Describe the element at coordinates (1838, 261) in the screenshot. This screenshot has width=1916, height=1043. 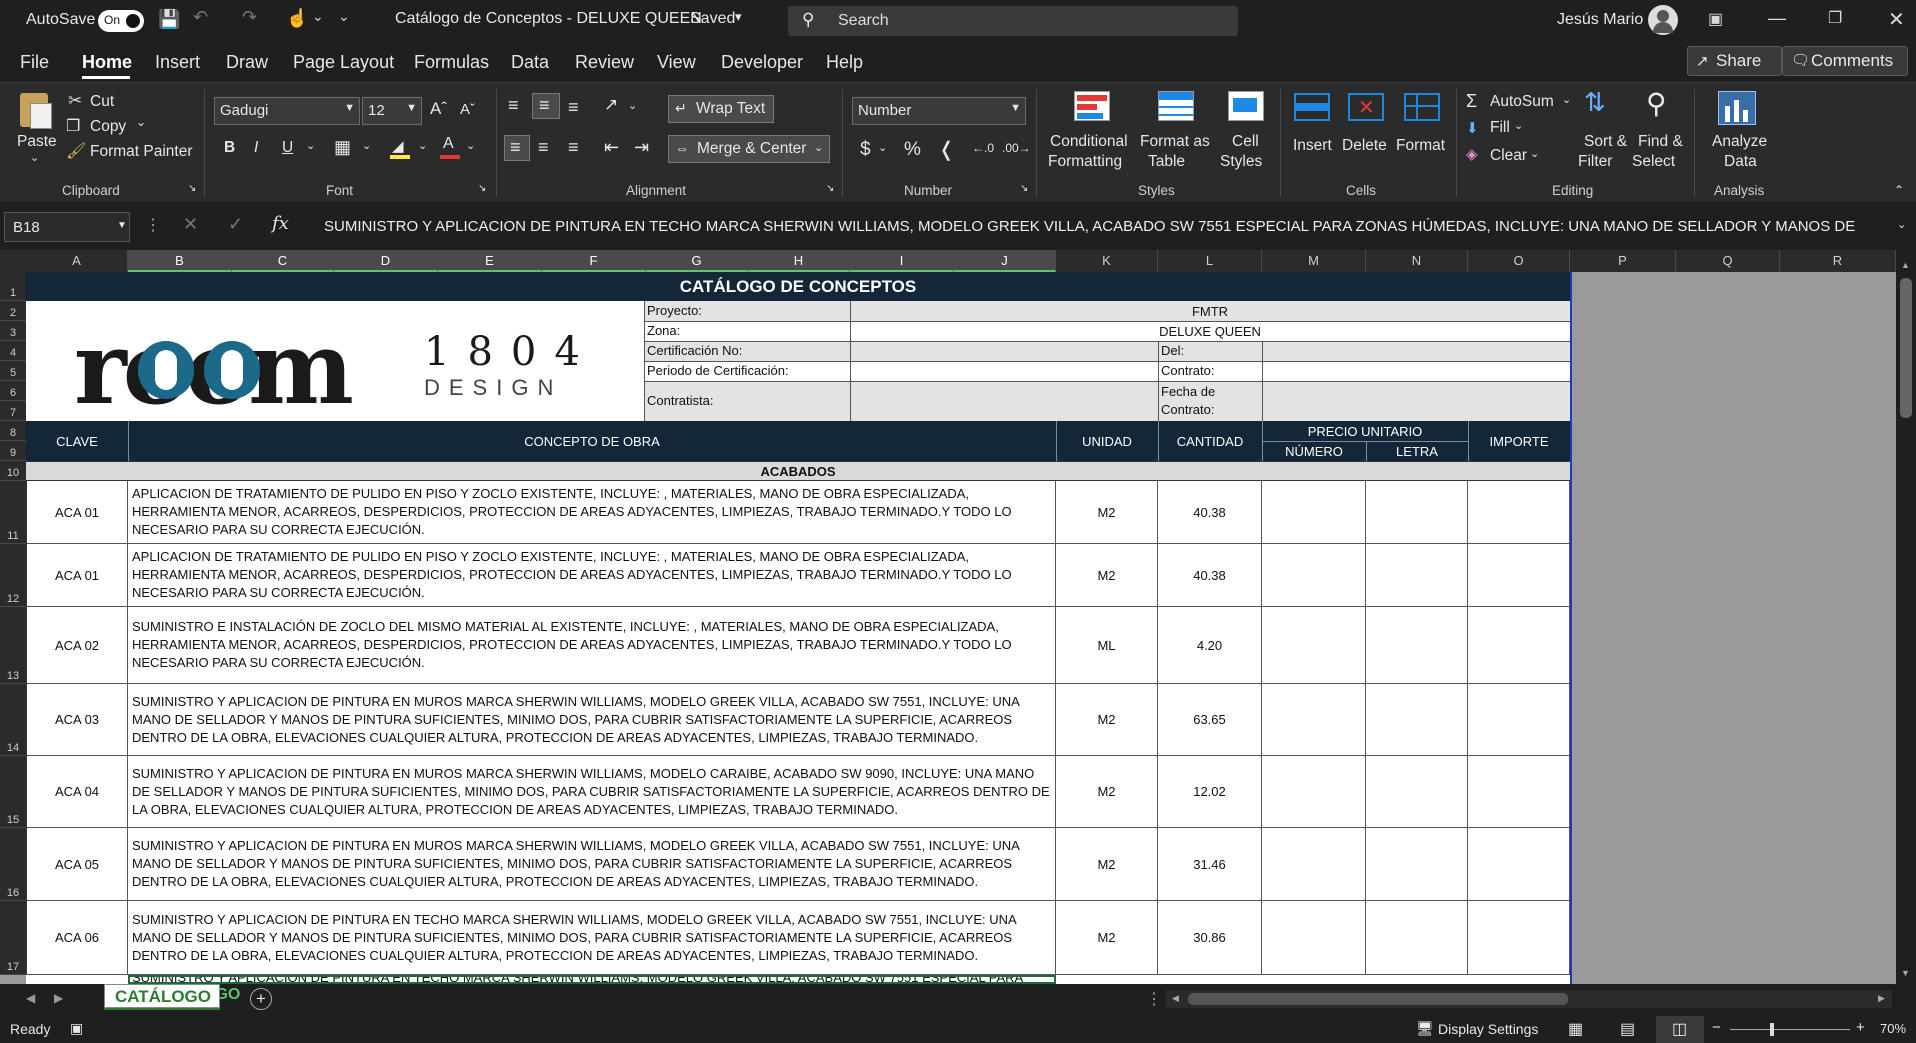
I see `column-header-R: R` at that location.